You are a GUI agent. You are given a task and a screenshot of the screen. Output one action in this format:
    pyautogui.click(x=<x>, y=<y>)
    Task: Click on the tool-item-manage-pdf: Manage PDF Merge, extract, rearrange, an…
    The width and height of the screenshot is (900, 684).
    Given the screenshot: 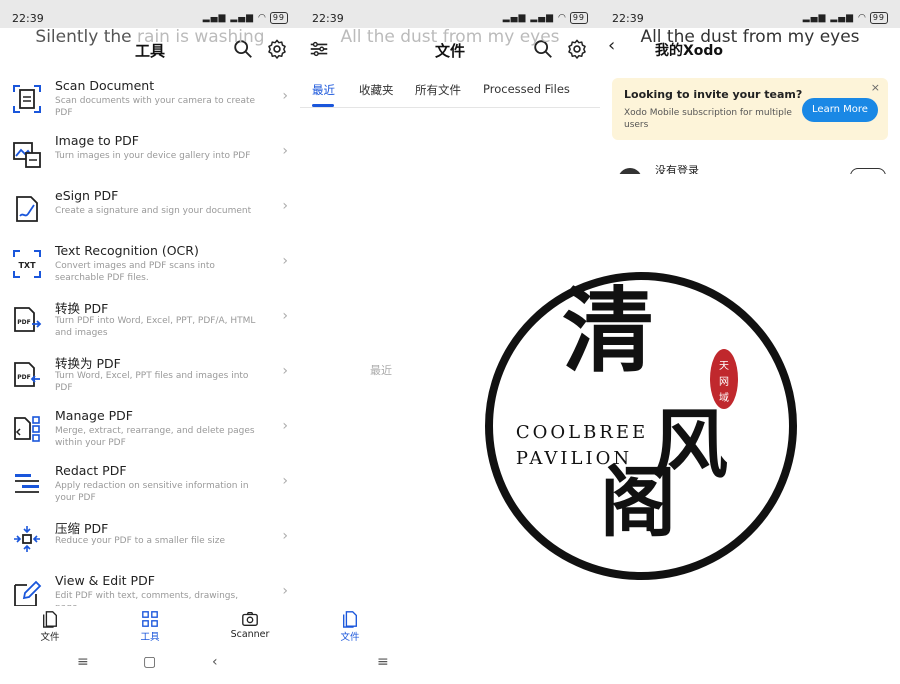 What is the action you would take?
    pyautogui.click(x=150, y=429)
    